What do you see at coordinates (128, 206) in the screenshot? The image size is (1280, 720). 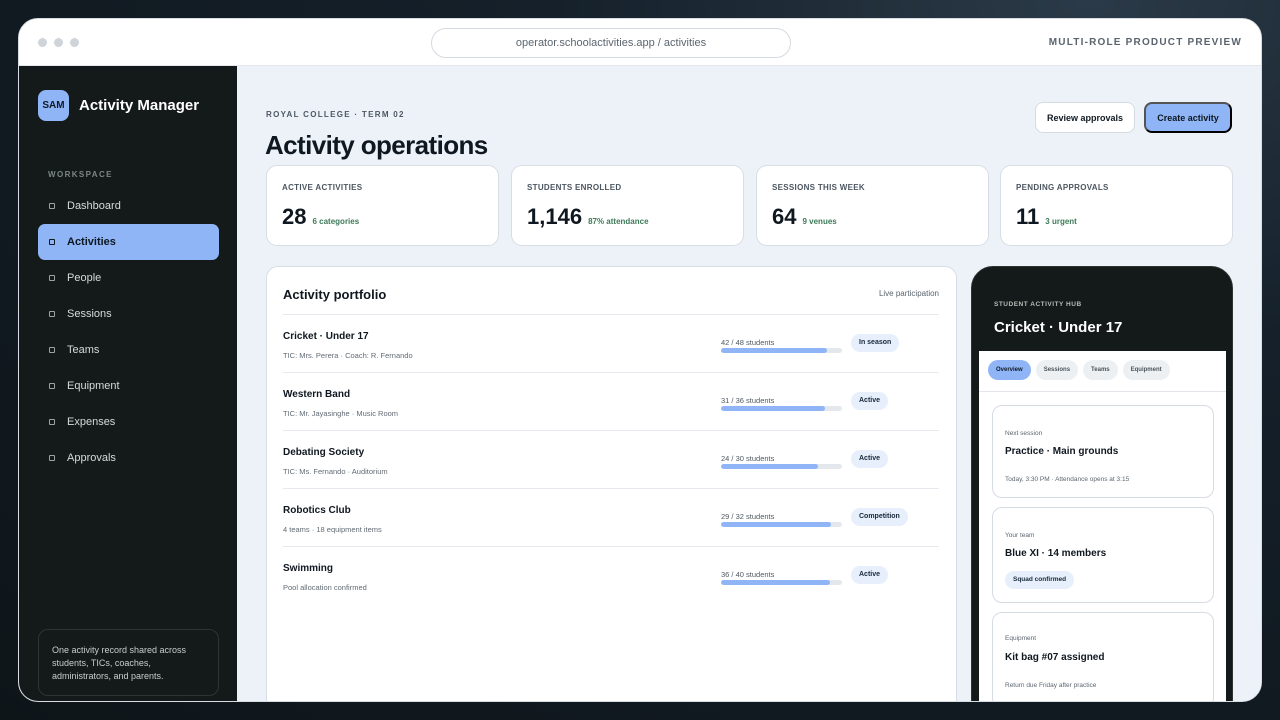 I see `sidebar-item-dashboard: Dashboard` at bounding box center [128, 206].